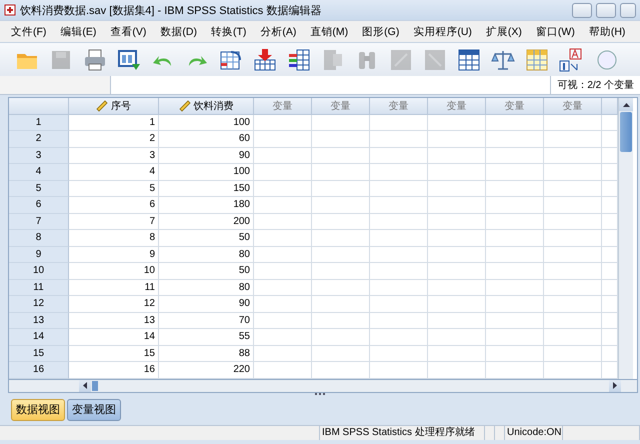  I want to click on menu-item: 窗口(W), so click(555, 31).